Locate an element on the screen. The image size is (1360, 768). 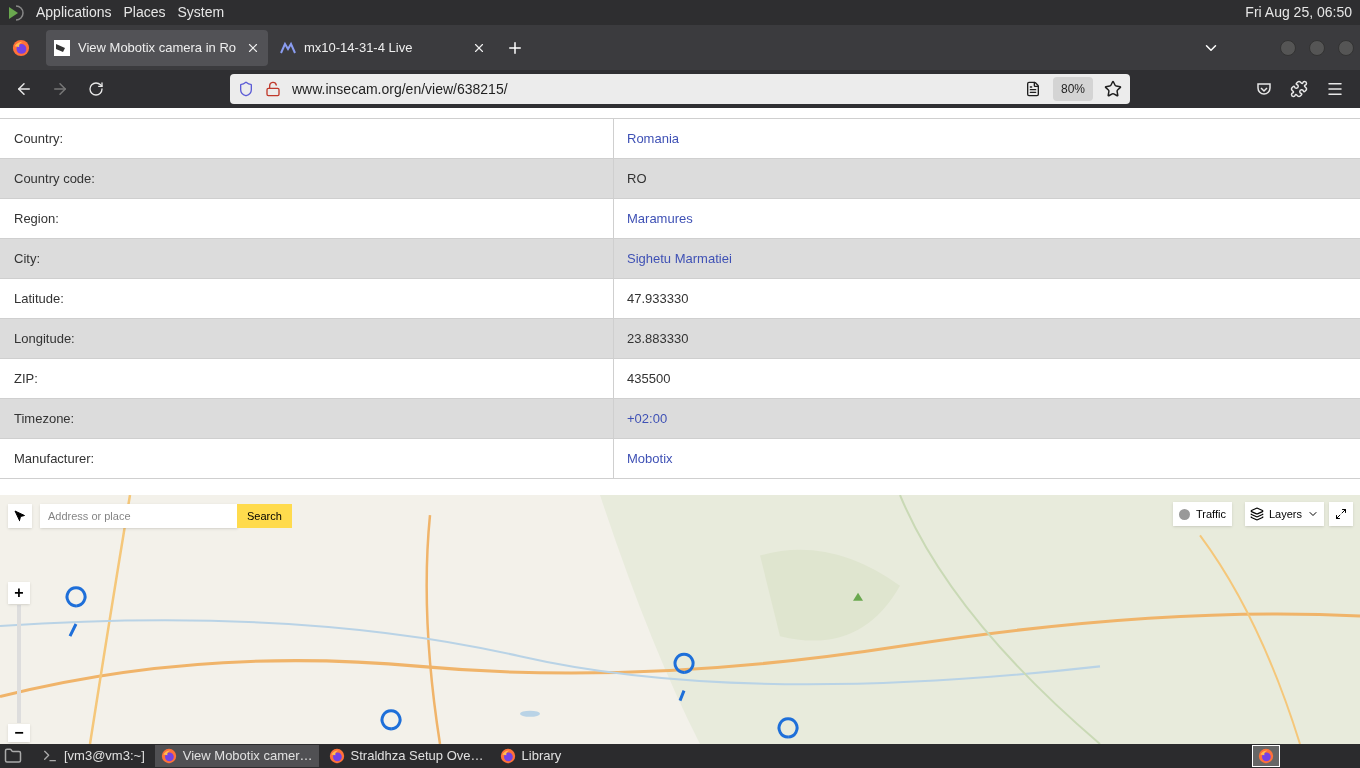
detail-link: Sighetu Marmatiei is located at coordinates (679, 258).